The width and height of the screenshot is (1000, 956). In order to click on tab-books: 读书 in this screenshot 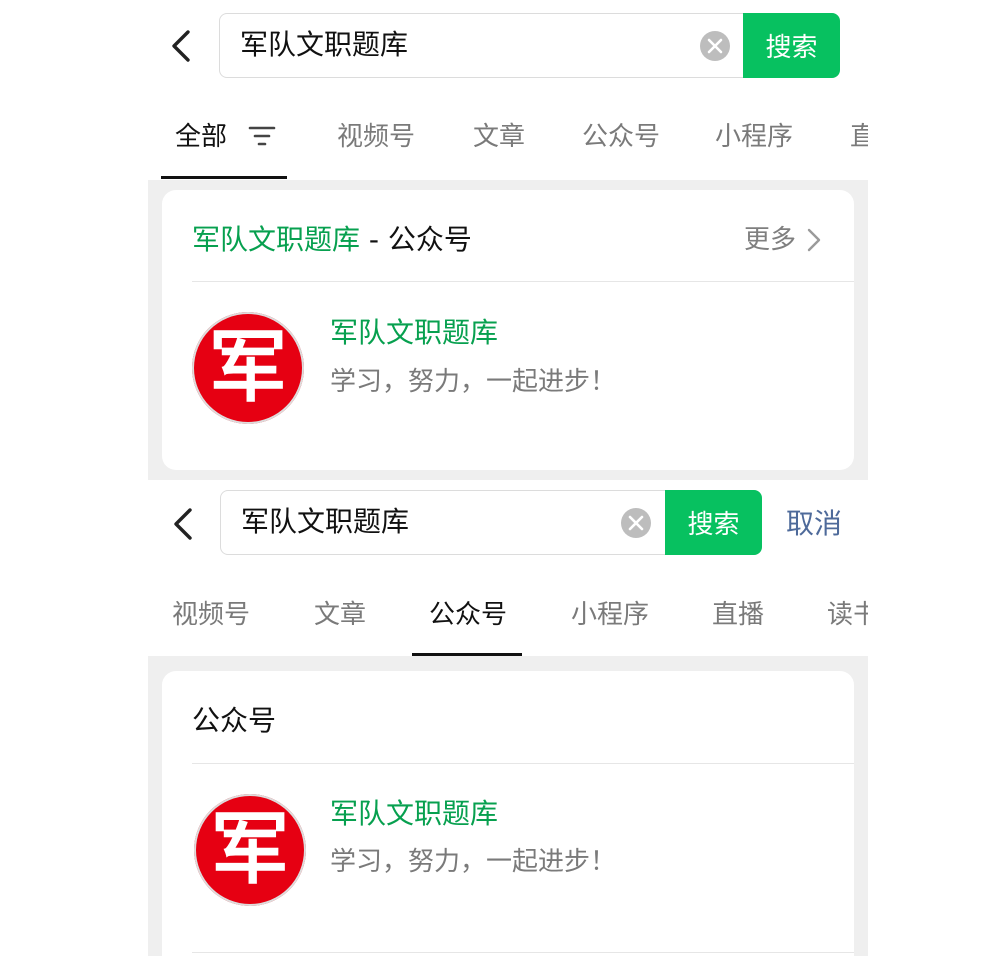, I will do `click(847, 615)`.